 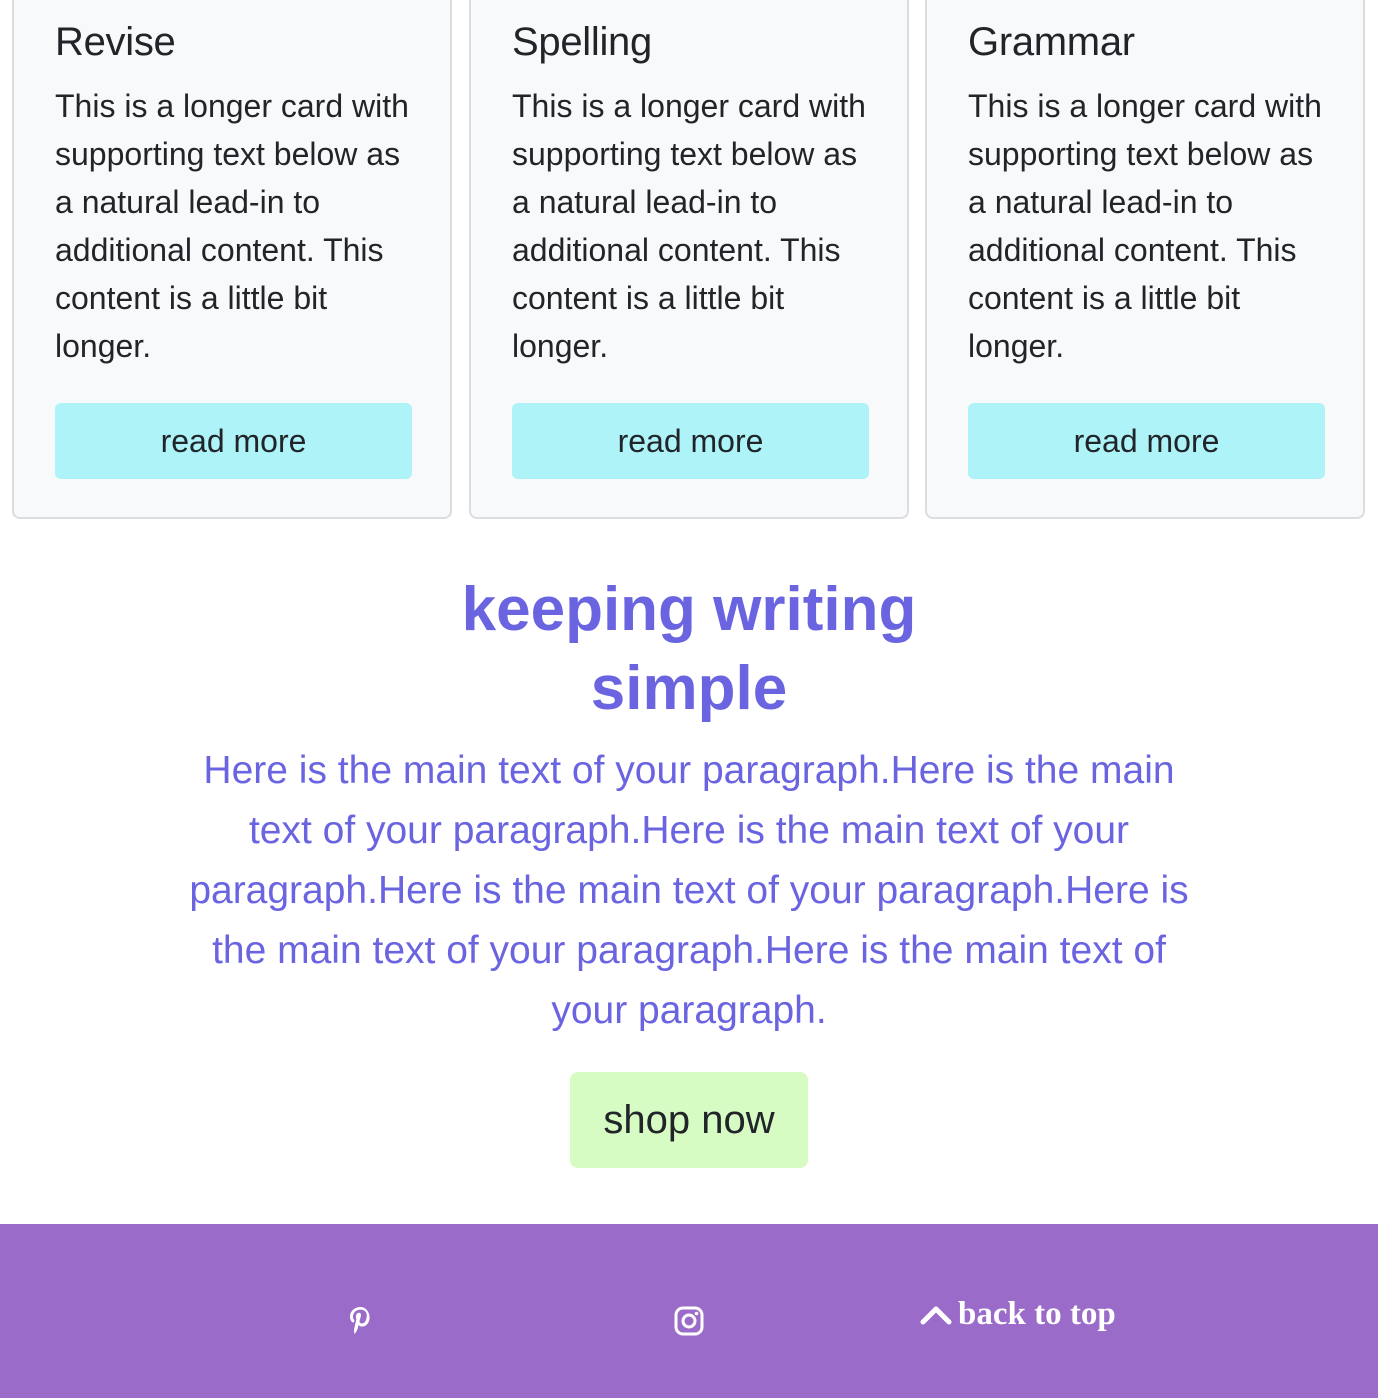 I want to click on pinterest-icon, so click(x=361, y=1321).